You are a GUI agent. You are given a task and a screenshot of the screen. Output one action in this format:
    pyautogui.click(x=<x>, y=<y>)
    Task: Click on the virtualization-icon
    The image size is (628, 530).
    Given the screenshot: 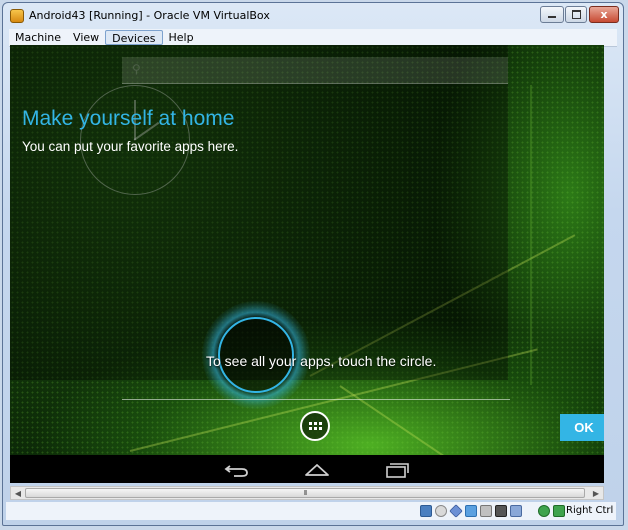 What is the action you would take?
    pyautogui.click(x=544, y=511)
    